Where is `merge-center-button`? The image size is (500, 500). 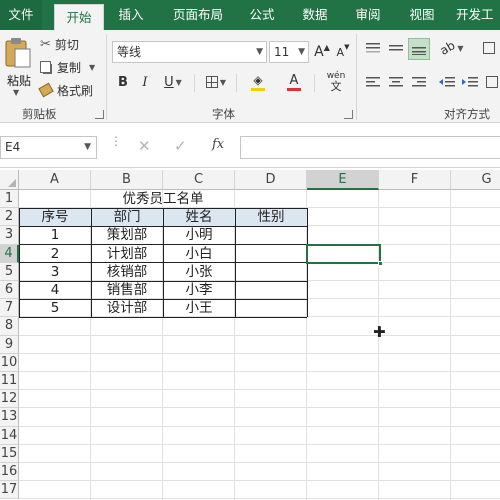
merge-center-button is located at coordinates (492, 82).